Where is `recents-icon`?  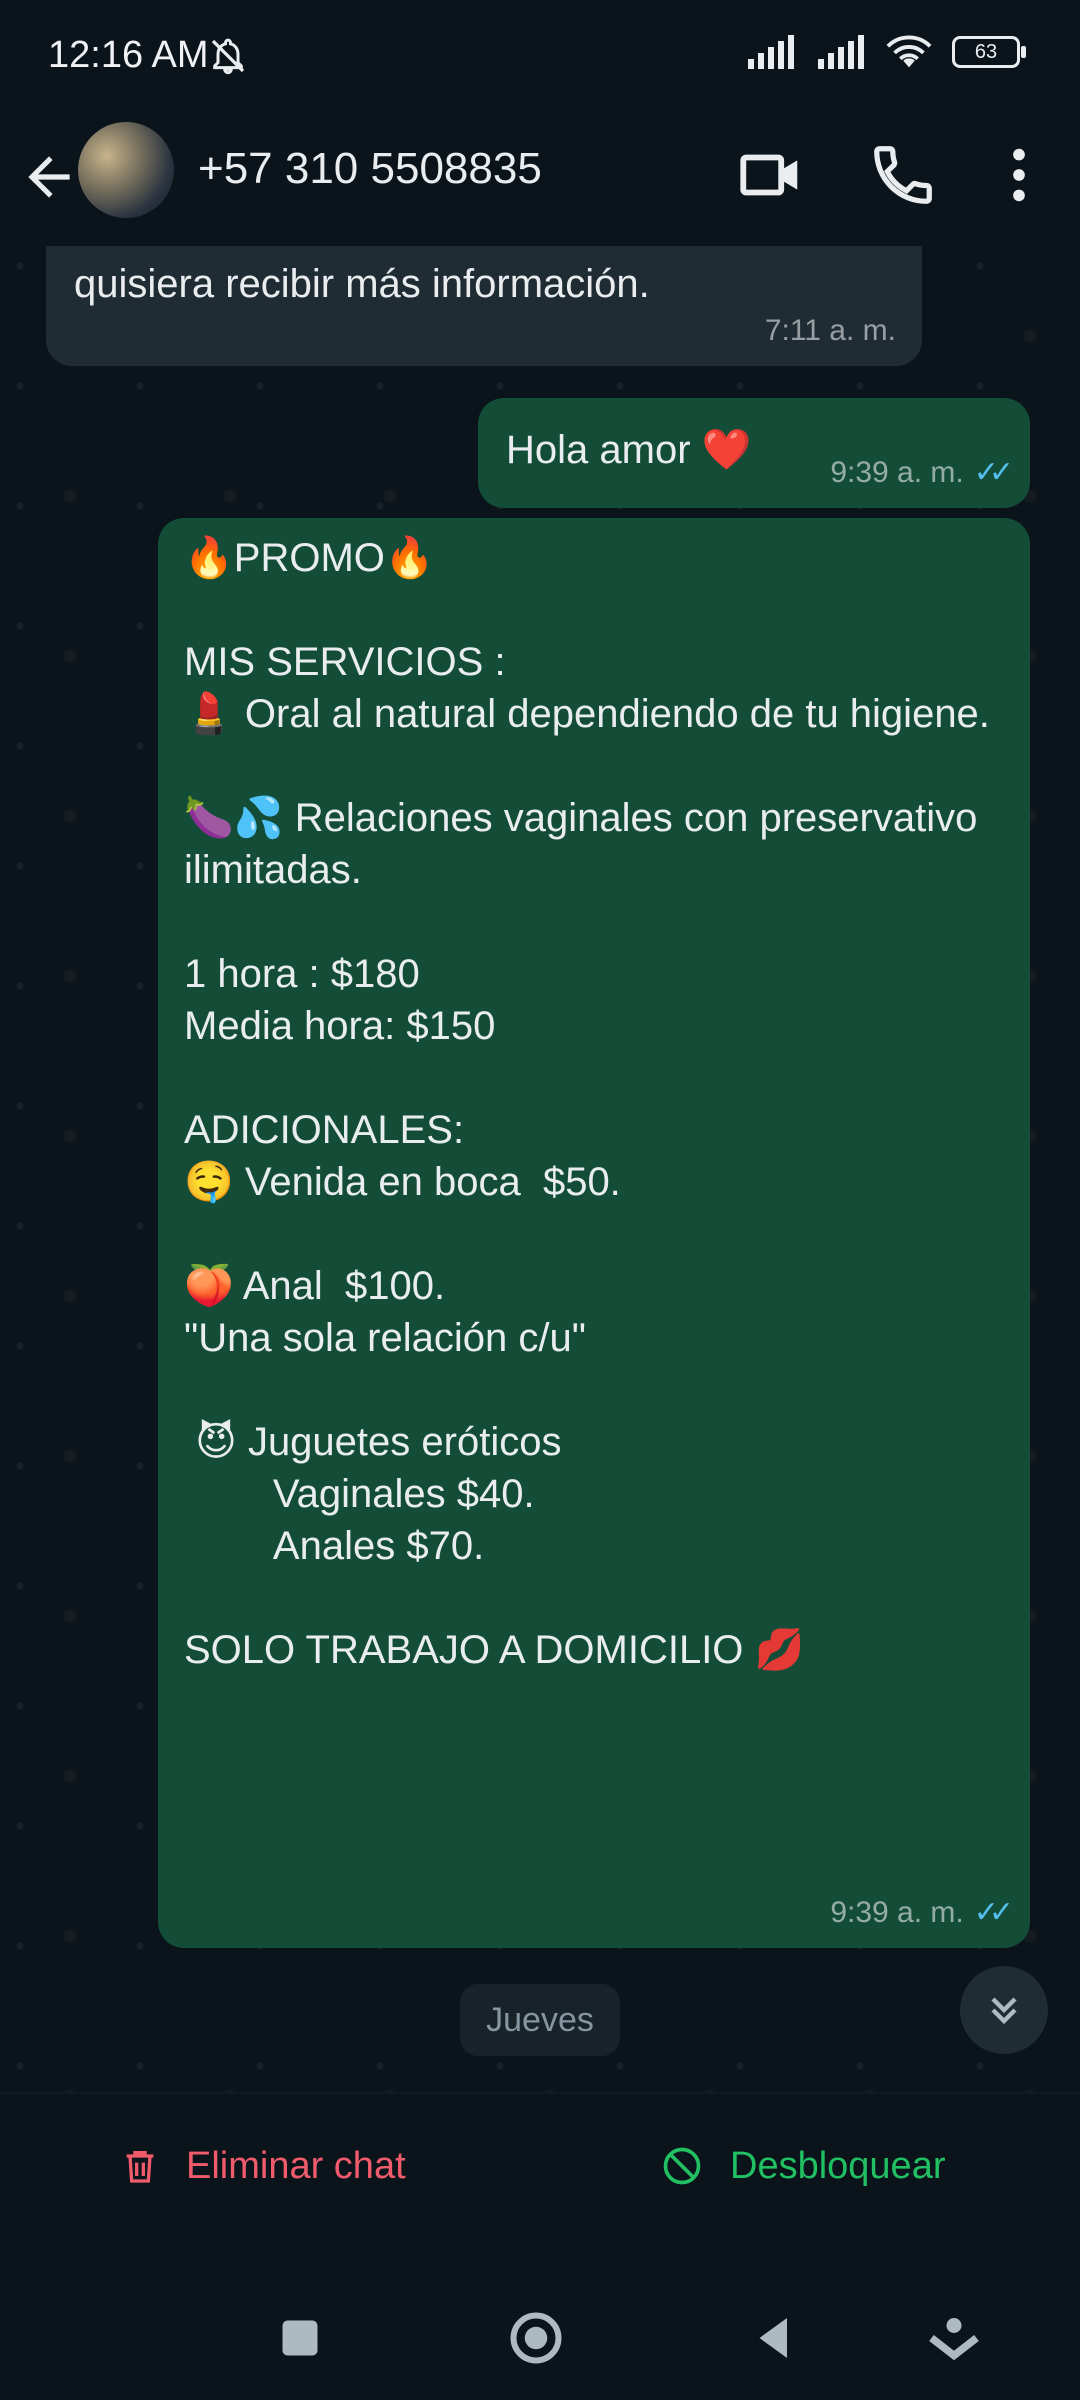 recents-icon is located at coordinates (300, 2338).